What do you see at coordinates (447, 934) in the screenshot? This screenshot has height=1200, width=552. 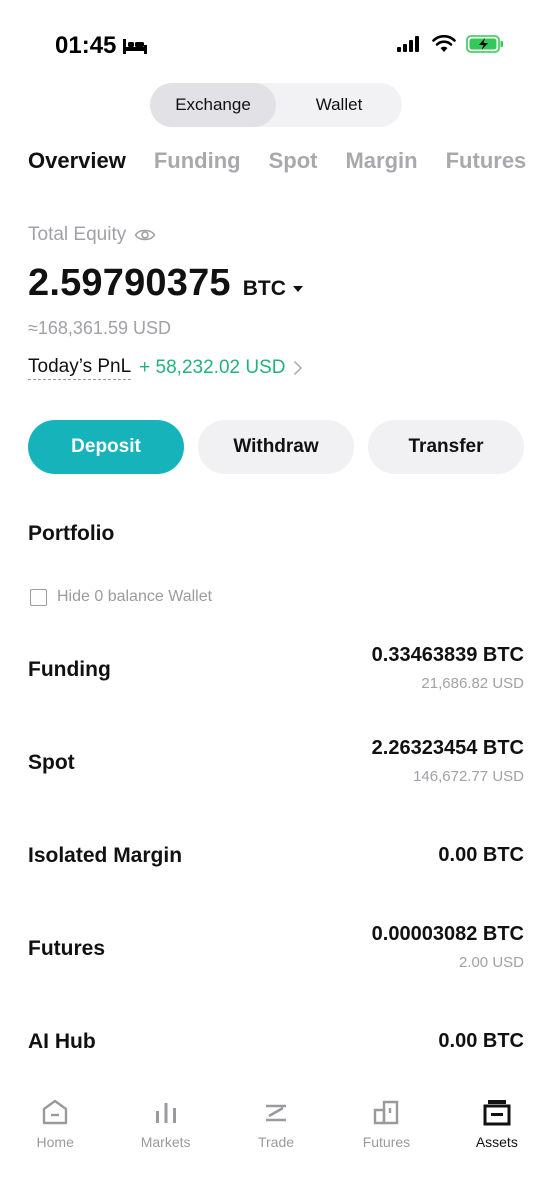 I see `row-btc-value: 0.00003082 BTC` at bounding box center [447, 934].